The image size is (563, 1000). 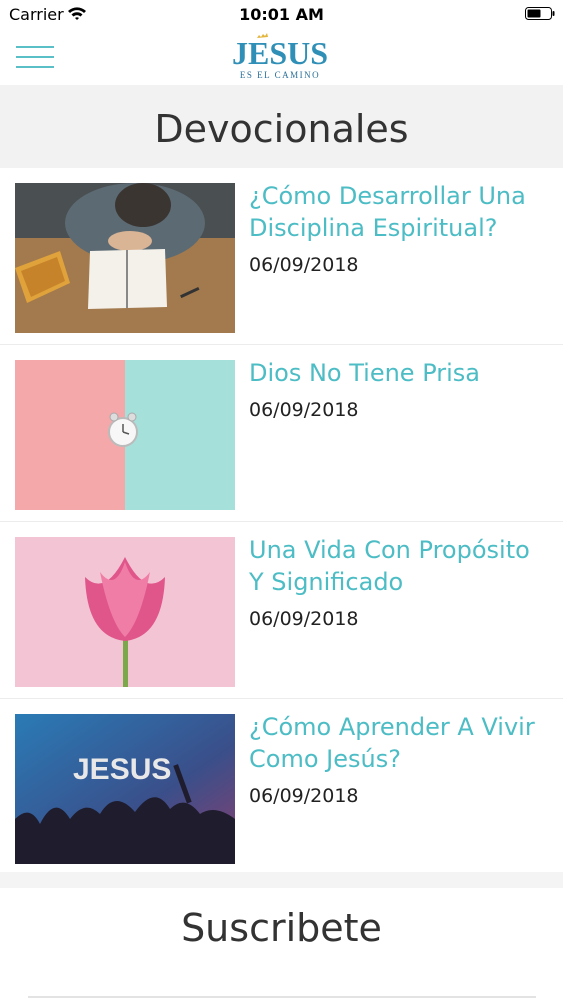 I want to click on app-header: JESUS ES EL CAMINO, so click(x=281, y=57).